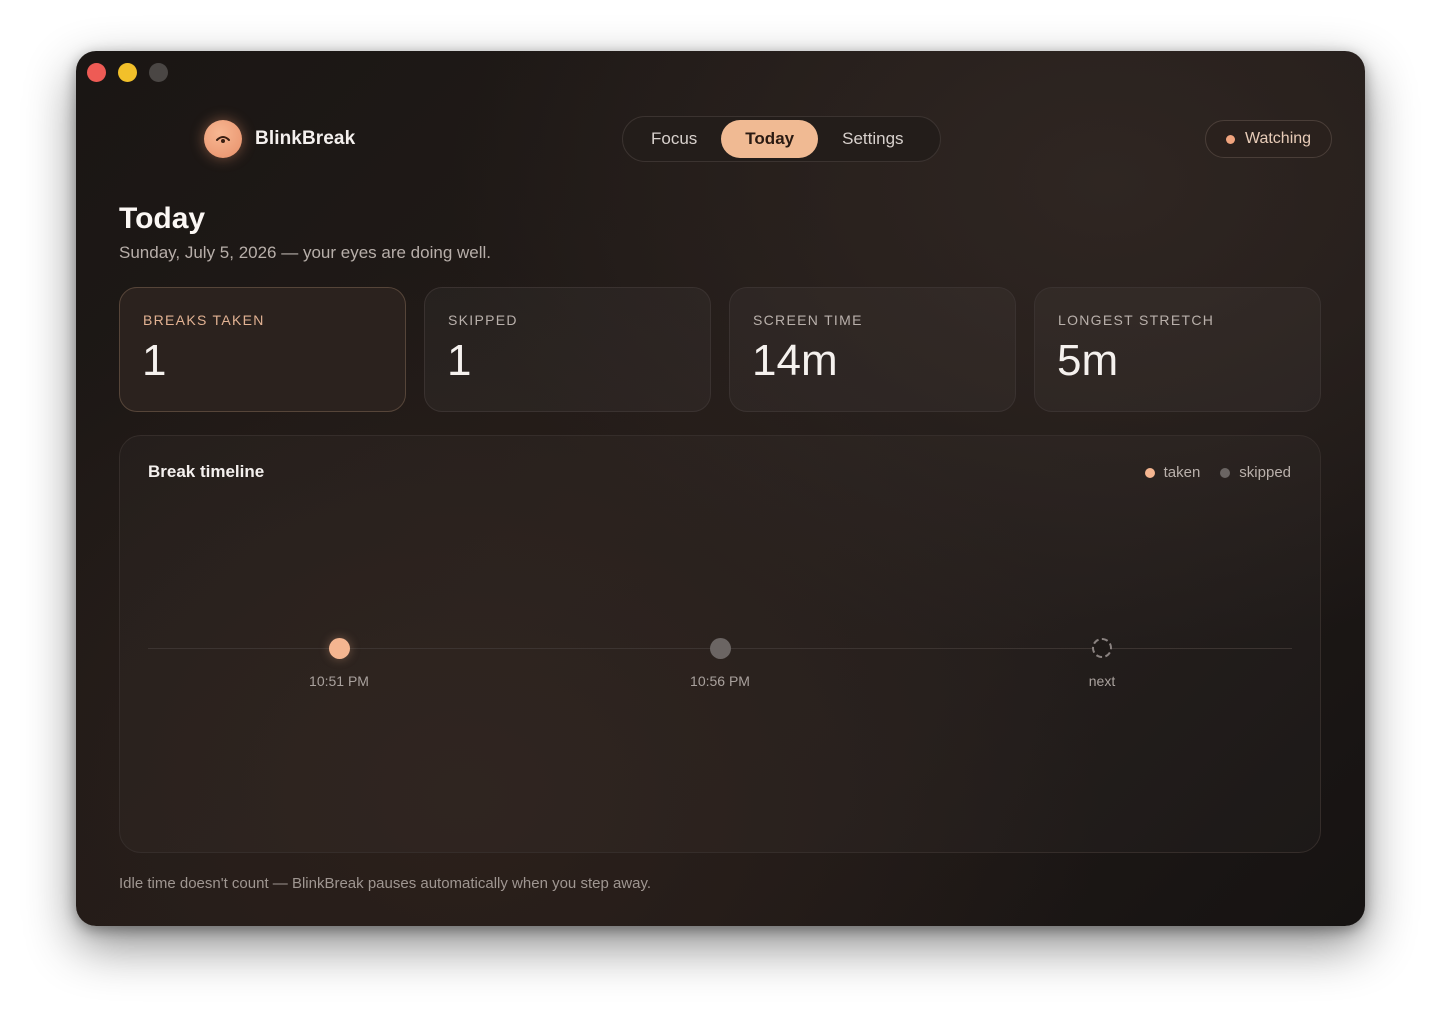 This screenshot has width=1440, height=1026. What do you see at coordinates (1265, 472) in the screenshot?
I see `legend-label: skipped` at bounding box center [1265, 472].